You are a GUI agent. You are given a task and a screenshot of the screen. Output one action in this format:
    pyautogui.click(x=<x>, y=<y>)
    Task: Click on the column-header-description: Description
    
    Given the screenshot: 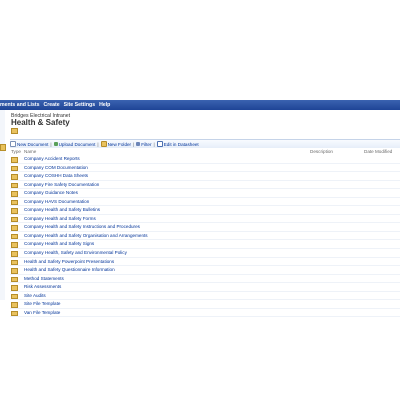 What is the action you would take?
    pyautogui.click(x=321, y=151)
    